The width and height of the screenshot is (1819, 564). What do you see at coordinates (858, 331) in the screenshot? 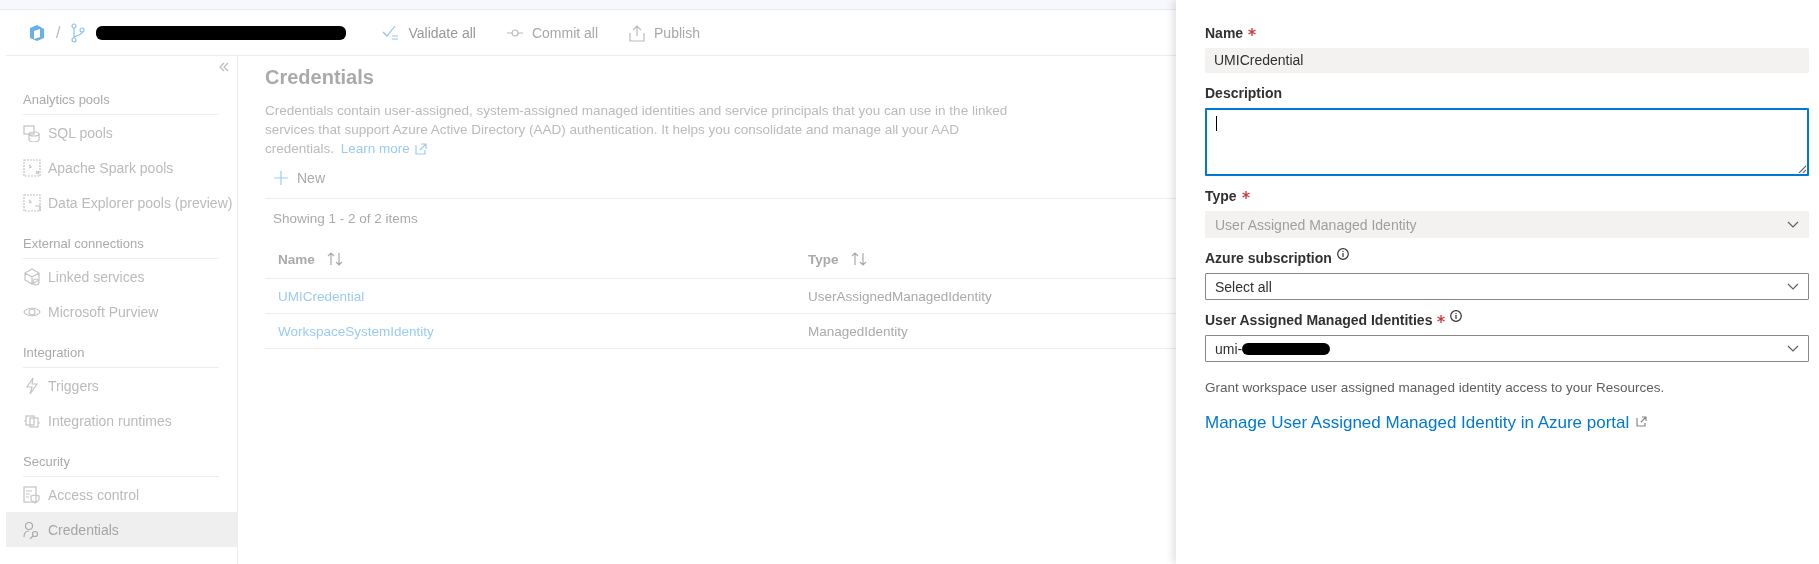
I see `table-cell: ManagedIdentity` at bounding box center [858, 331].